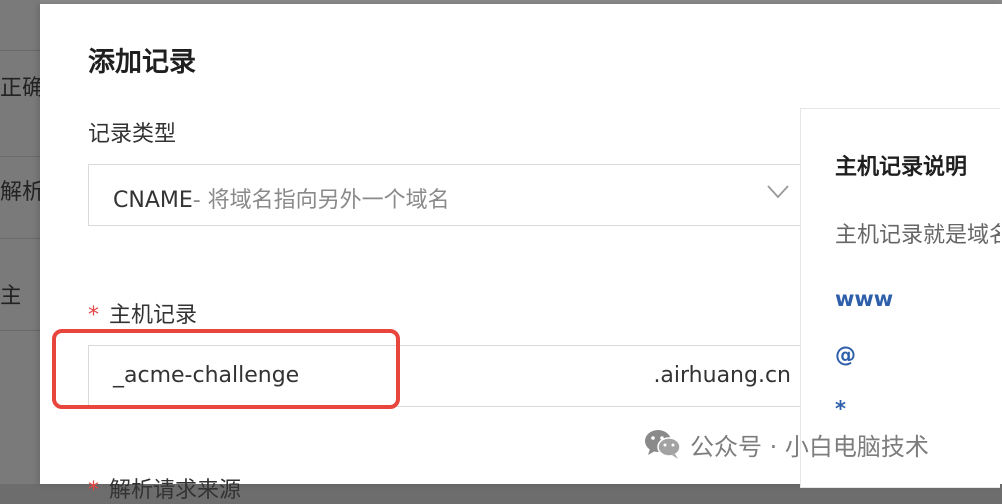 This screenshot has height=504, width=1002. I want to click on watermark: 公众号 · 小白电脑技术, so click(786, 444).